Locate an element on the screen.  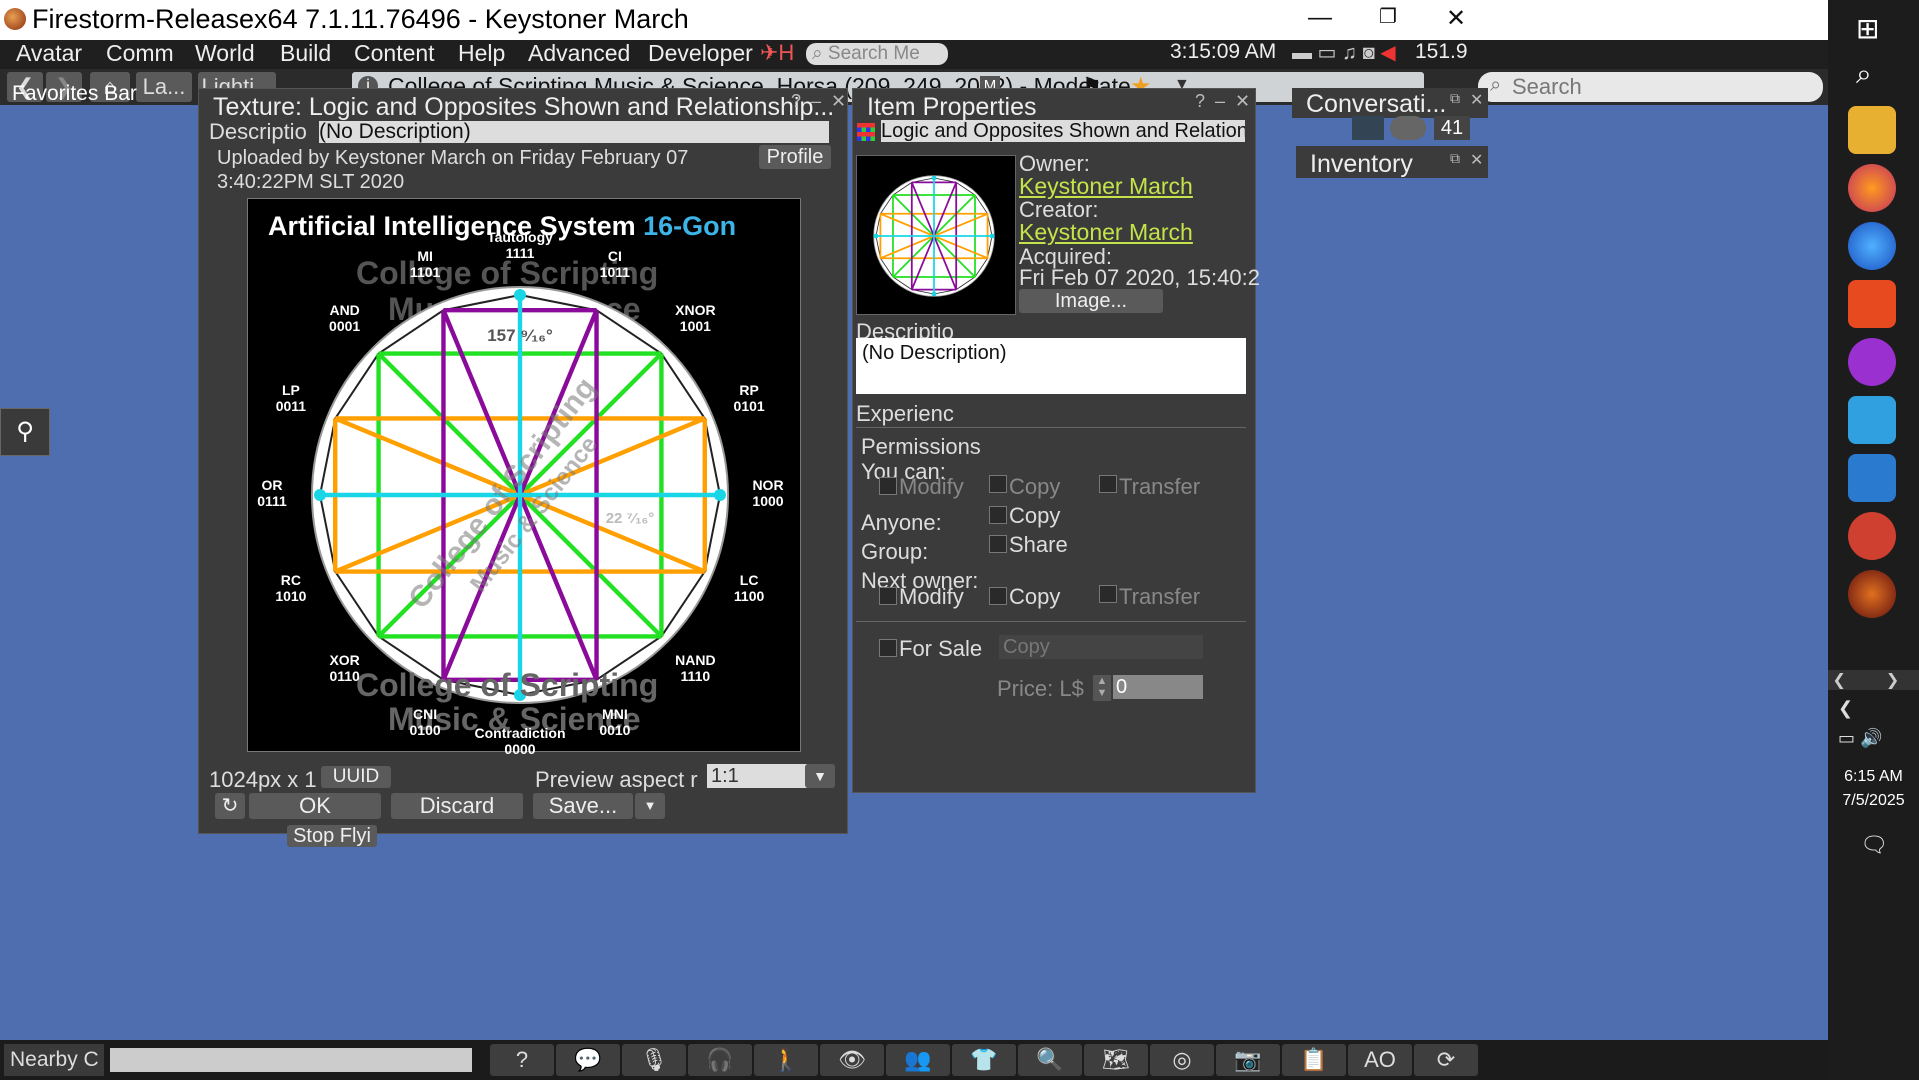
description-textarea: (No Description) is located at coordinates (1051, 366).